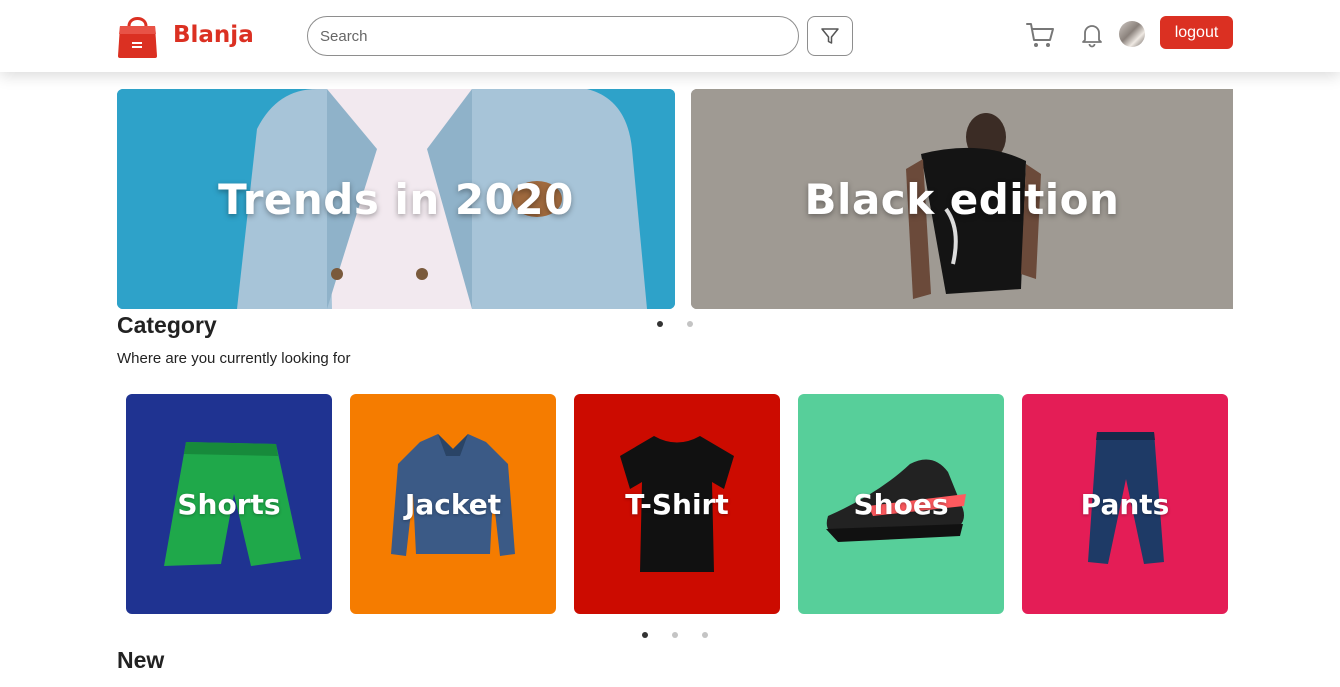  Describe the element at coordinates (1132, 34) in the screenshot. I see `user-avatar` at that location.